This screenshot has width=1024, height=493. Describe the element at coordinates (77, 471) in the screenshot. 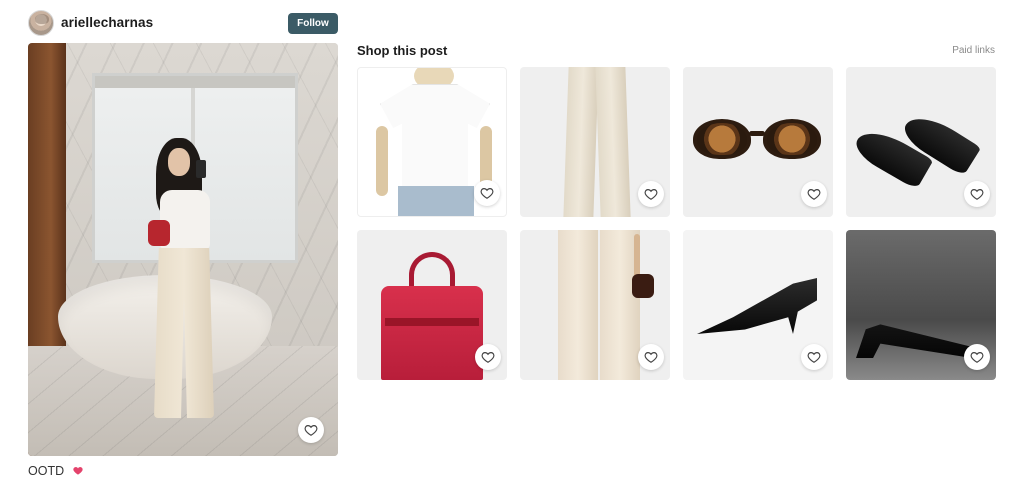

I see `heart-emoji-icon` at that location.